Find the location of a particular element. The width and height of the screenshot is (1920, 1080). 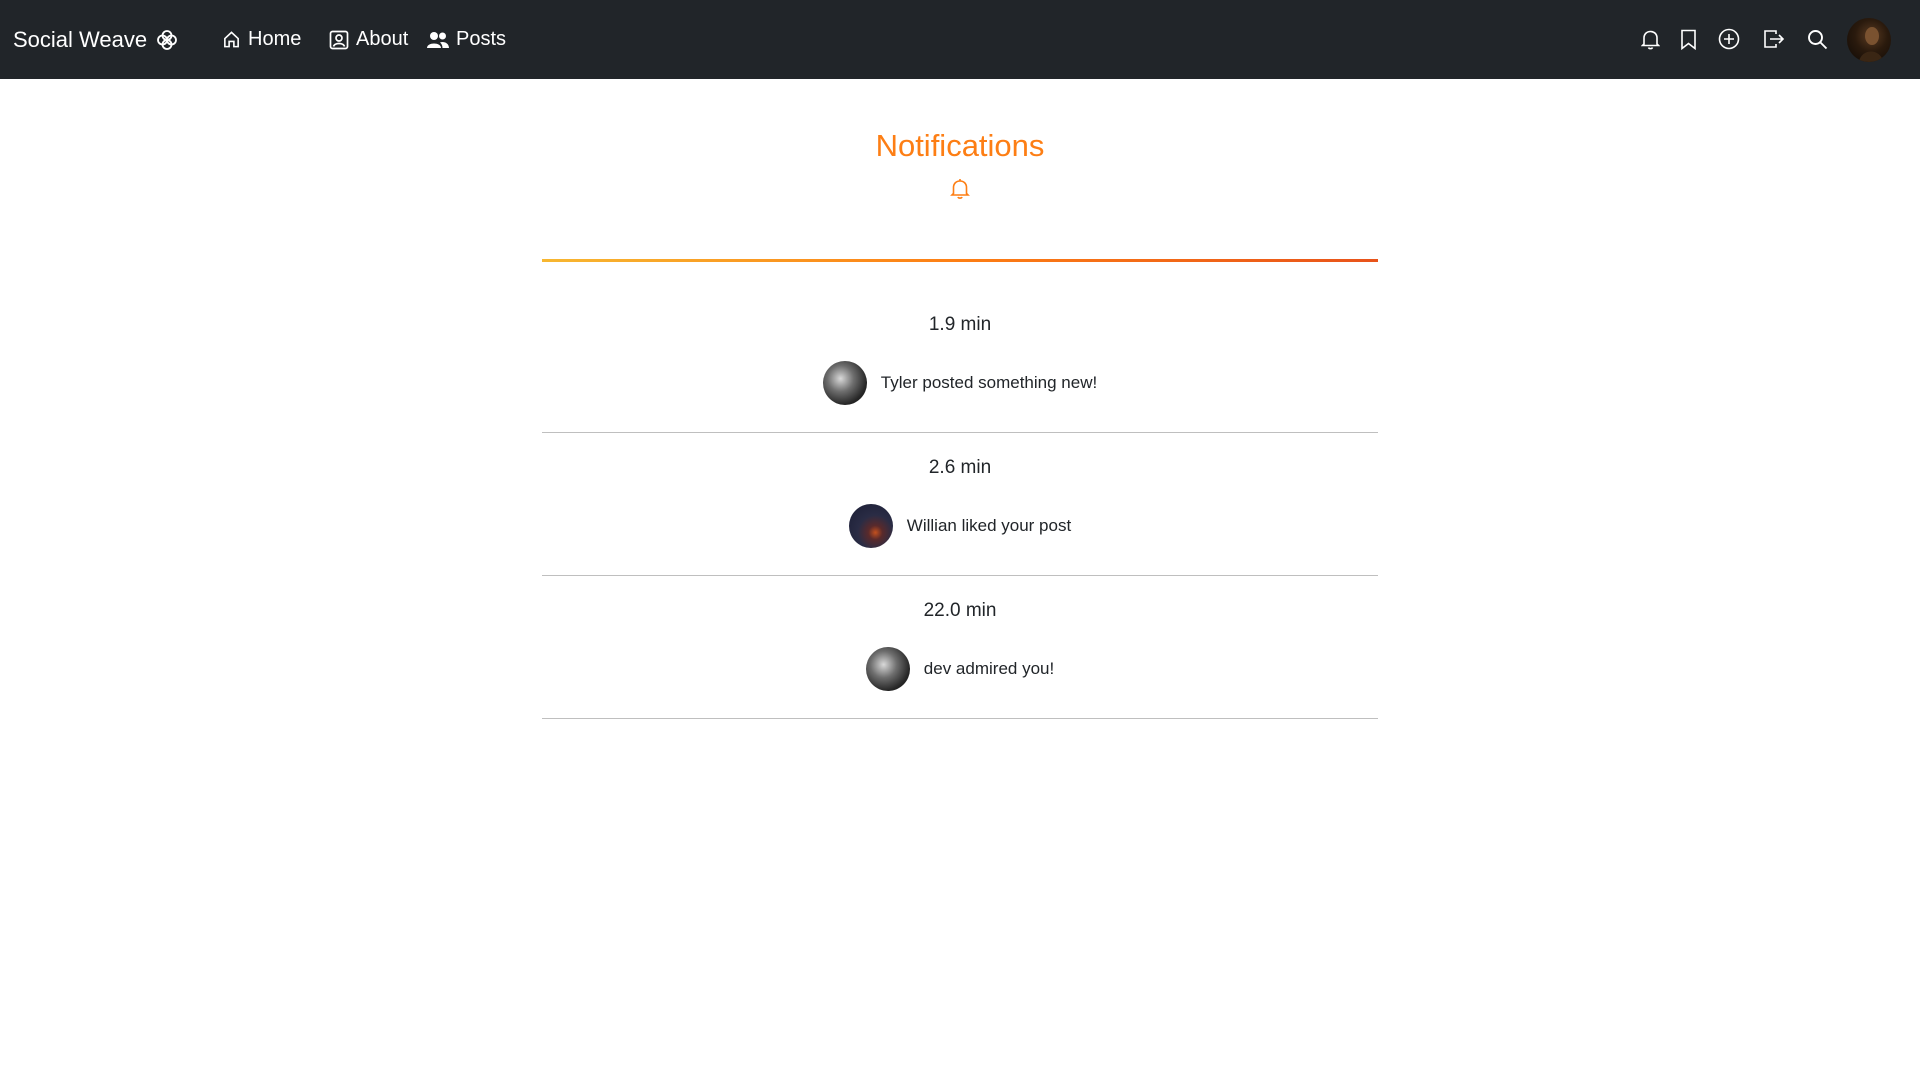

notification-message: Willian liked your post is located at coordinates (989, 525).